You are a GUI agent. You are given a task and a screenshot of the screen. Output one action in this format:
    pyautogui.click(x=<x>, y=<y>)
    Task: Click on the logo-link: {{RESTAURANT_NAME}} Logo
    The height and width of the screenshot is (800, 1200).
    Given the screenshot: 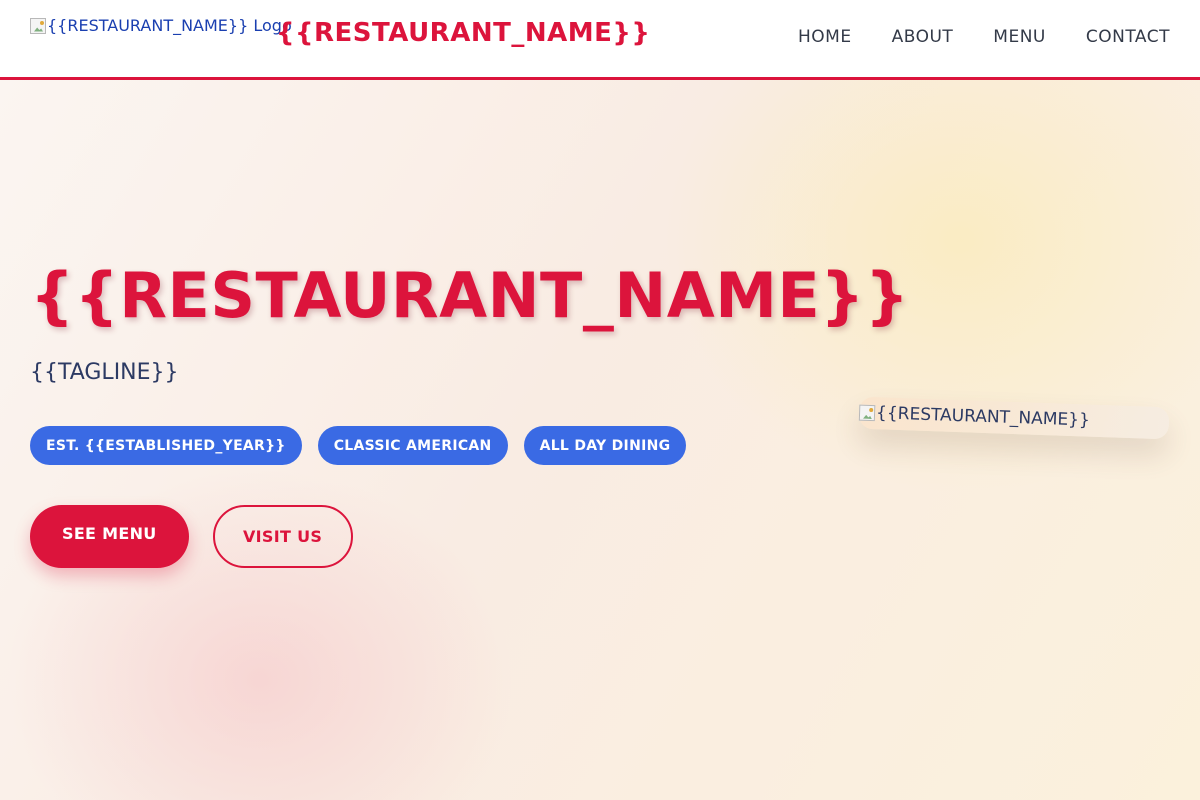 What is the action you would take?
    pyautogui.click(x=161, y=25)
    